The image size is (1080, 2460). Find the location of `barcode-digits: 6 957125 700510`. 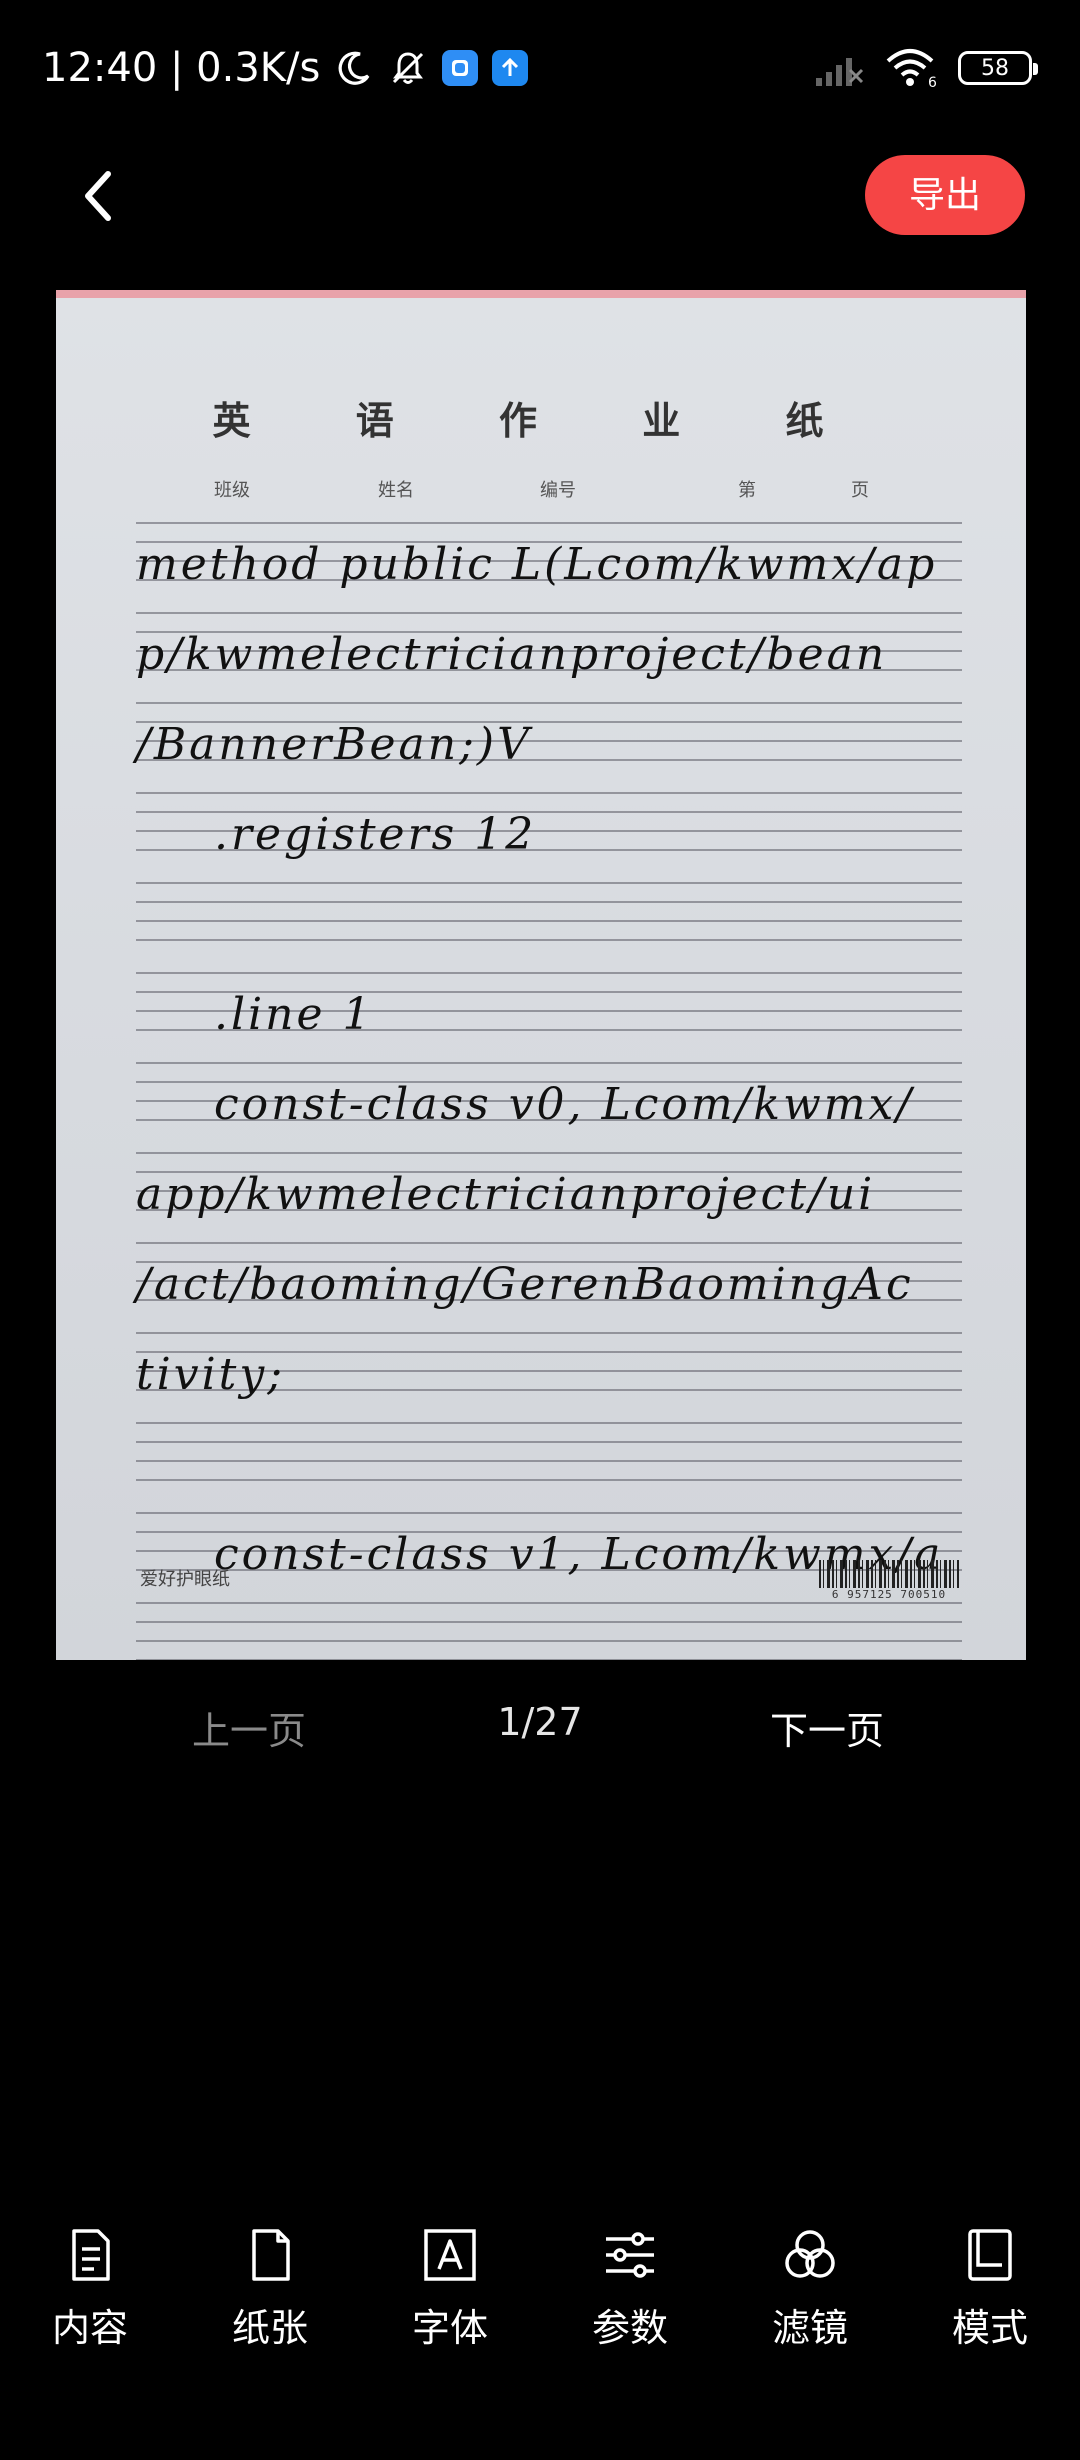

barcode-digits: 6 957125 700510 is located at coordinates (889, 1594).